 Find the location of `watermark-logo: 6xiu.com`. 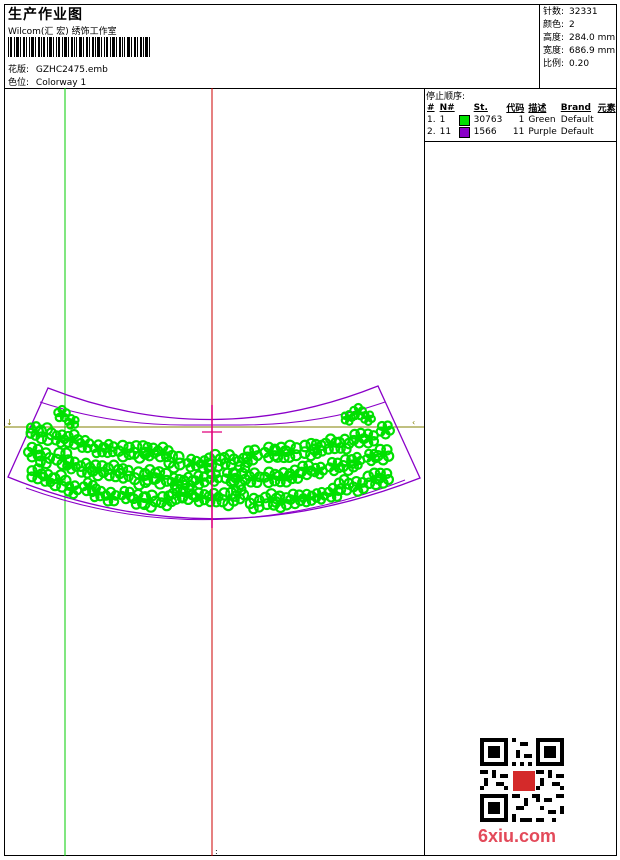

watermark-logo: 6xiu.com is located at coordinates (517, 836).